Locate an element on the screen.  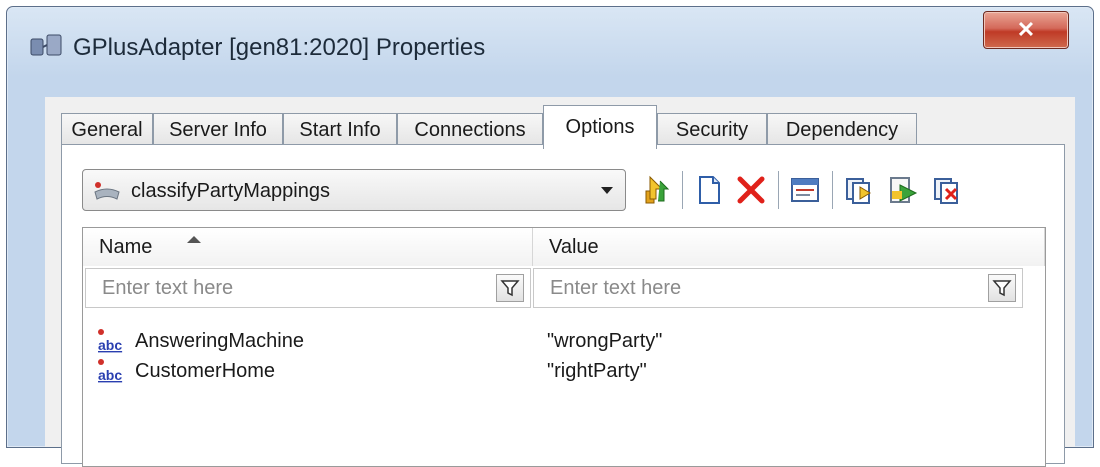
close-icon: ✕ is located at coordinates (1026, 29).